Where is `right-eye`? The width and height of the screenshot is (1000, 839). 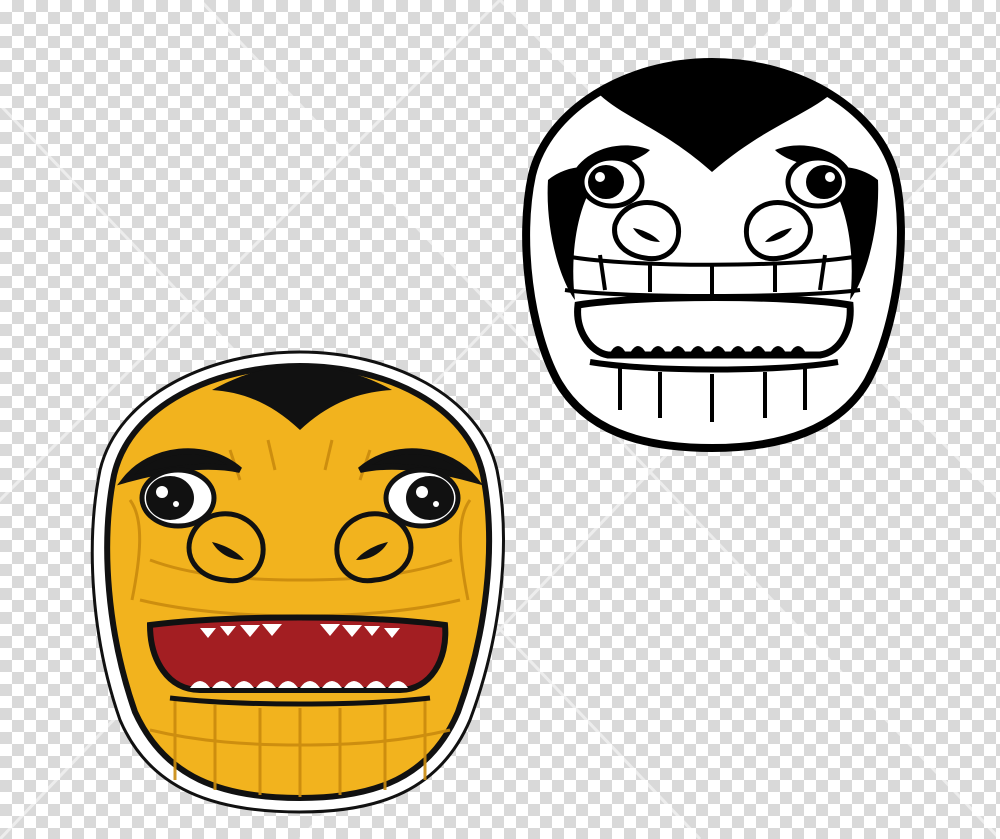
right-eye is located at coordinates (422, 498).